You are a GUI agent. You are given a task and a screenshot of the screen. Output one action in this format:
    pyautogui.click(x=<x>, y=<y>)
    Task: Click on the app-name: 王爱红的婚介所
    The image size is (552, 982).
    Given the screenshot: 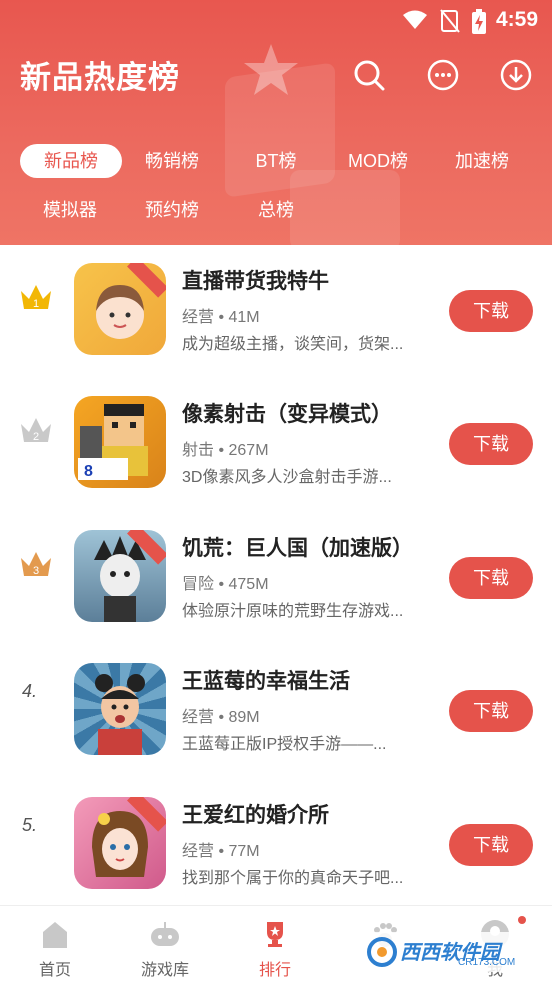 What is the action you would take?
    pyautogui.click(x=255, y=815)
    